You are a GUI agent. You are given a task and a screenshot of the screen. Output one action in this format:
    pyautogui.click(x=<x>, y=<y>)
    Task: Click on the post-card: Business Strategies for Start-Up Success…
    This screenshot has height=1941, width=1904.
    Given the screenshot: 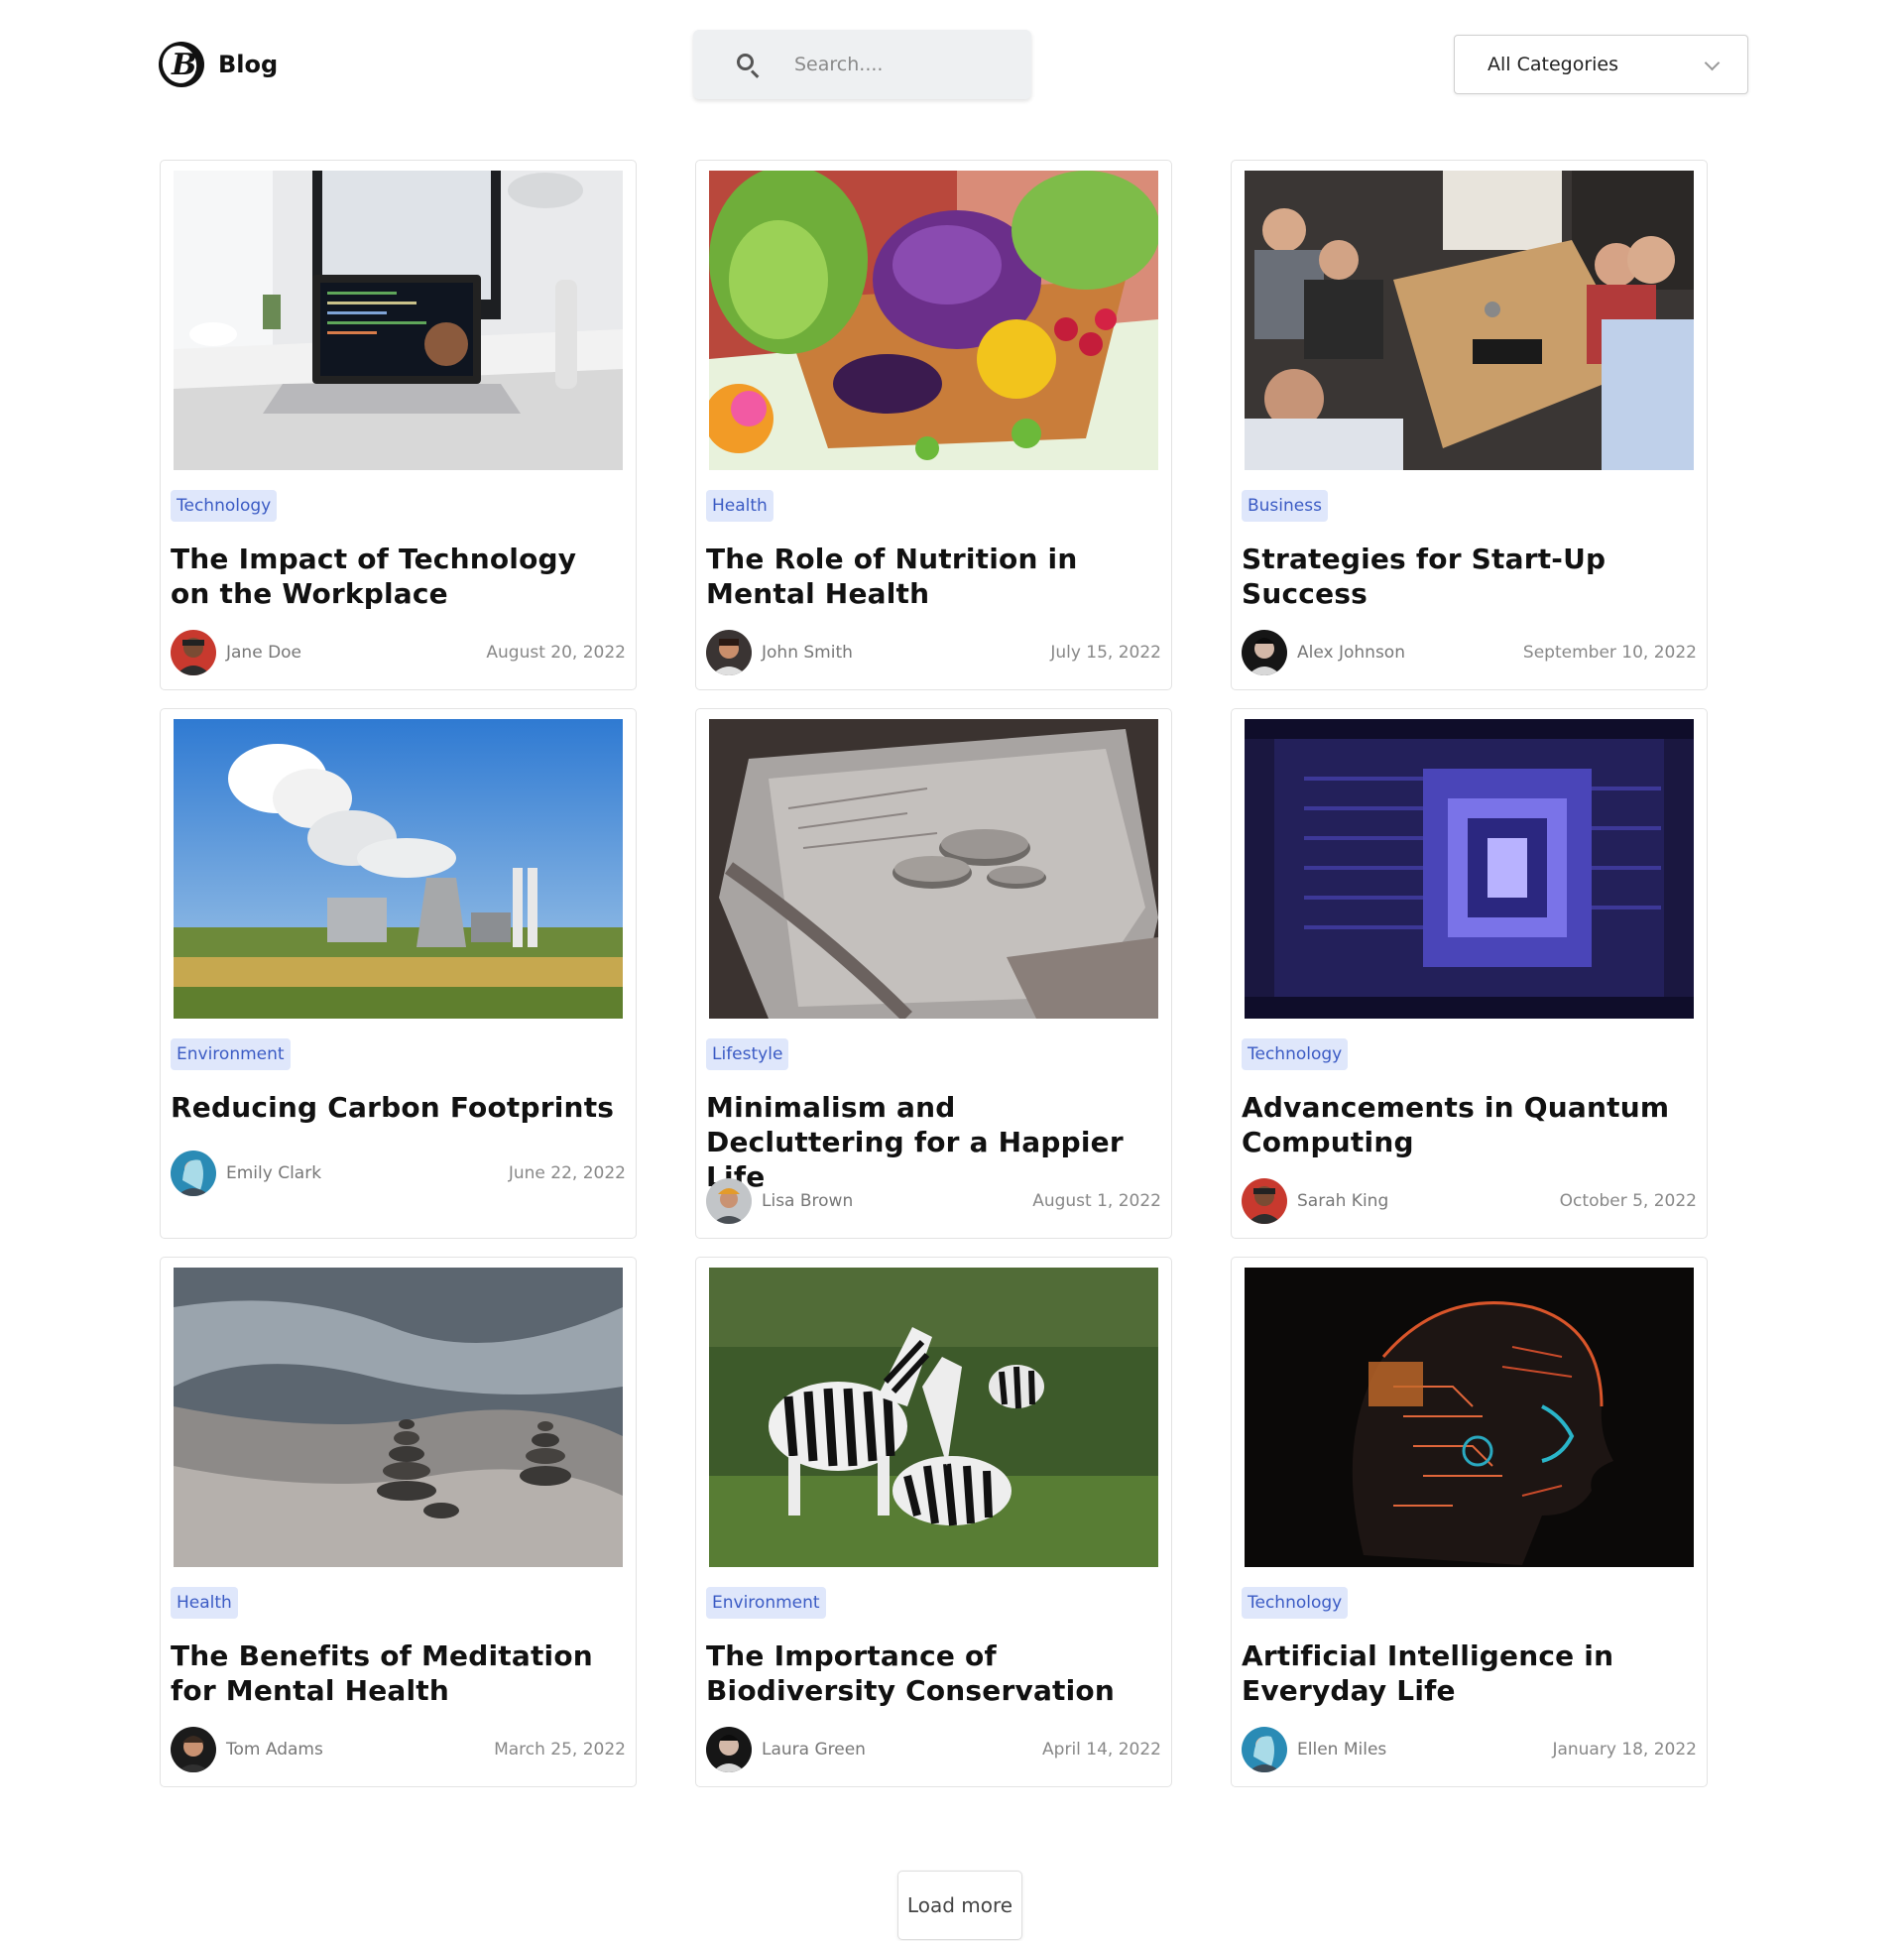 What is the action you would take?
    pyautogui.click(x=1469, y=425)
    